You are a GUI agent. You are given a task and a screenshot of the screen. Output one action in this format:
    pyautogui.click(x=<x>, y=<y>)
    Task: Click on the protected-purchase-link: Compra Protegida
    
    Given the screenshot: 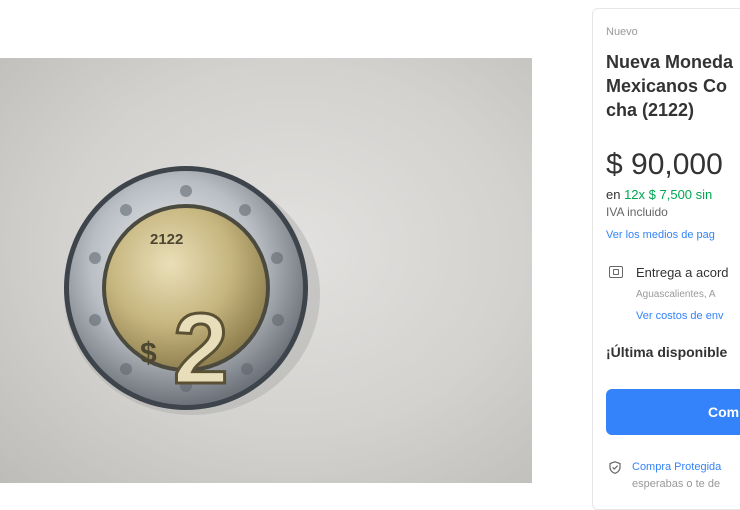 What is the action you would take?
    pyautogui.click(x=676, y=467)
    